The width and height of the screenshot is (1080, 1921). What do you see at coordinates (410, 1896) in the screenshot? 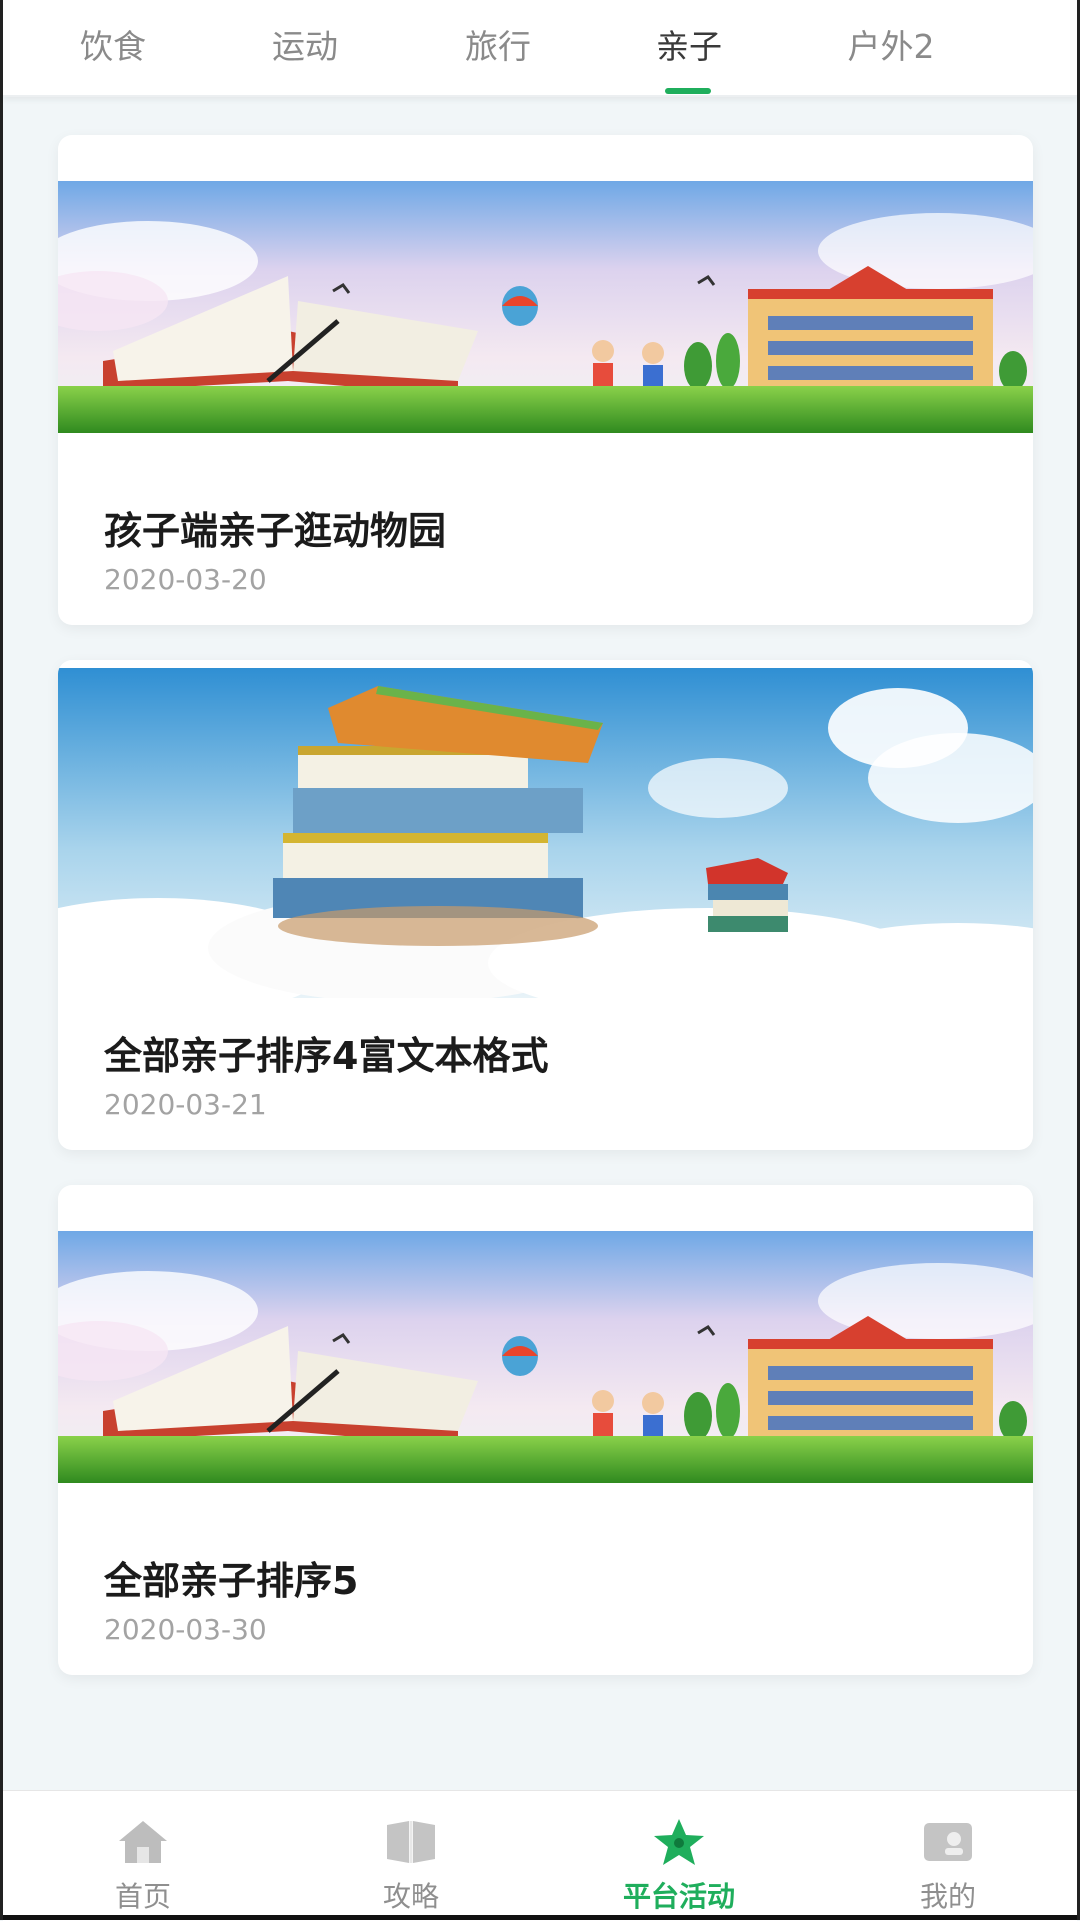
I see `nav-guide-label: 攻略` at bounding box center [410, 1896].